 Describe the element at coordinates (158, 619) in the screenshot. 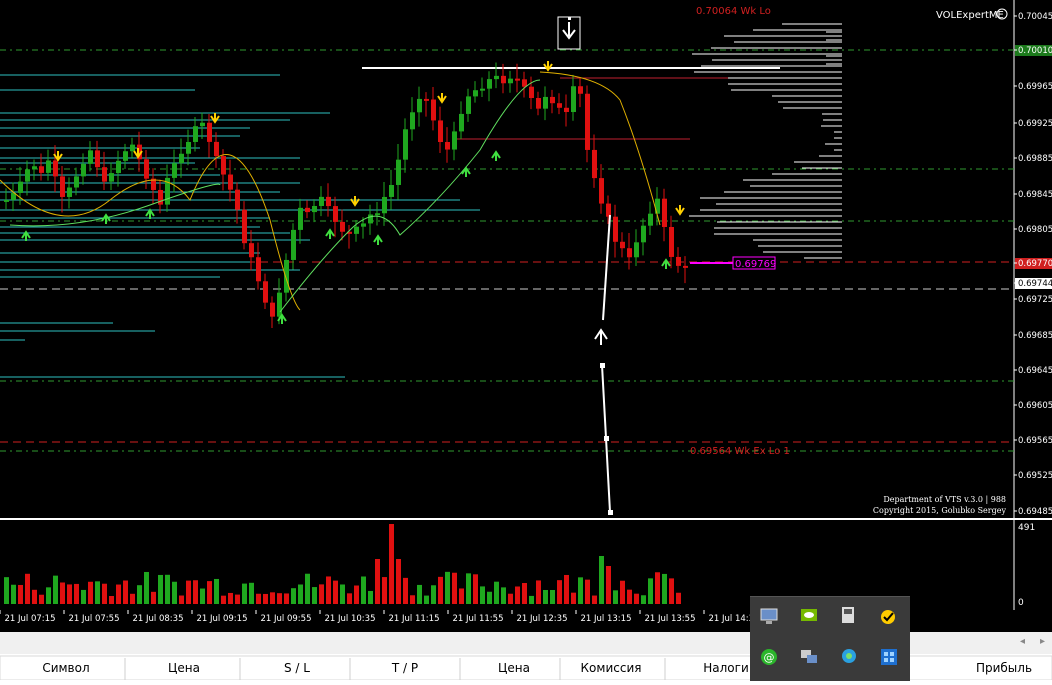

I see `time-tick-label: 21 Jul 08:35` at that location.